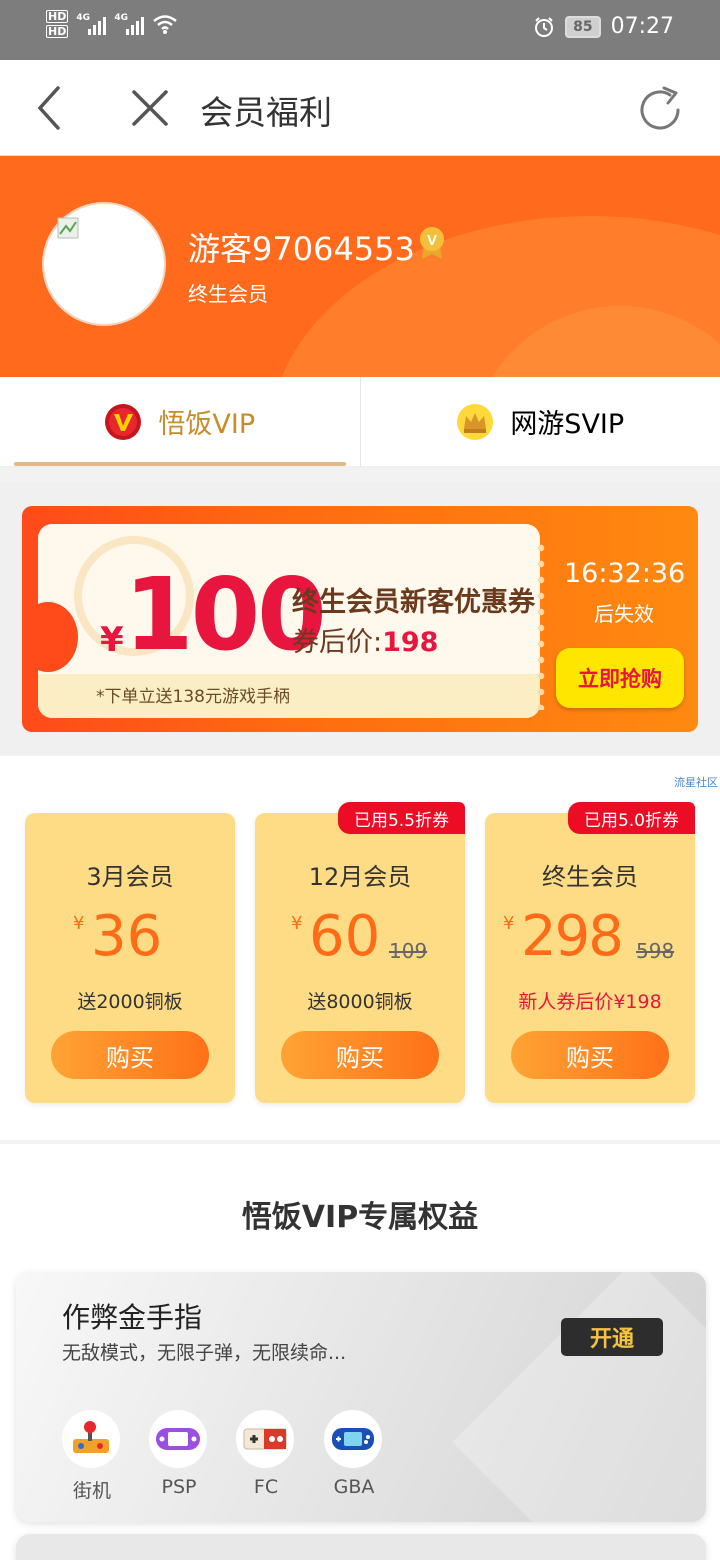 The width and height of the screenshot is (720, 1560). Describe the element at coordinates (360, 108) in the screenshot. I see `nav-bar: 会员福利` at that location.